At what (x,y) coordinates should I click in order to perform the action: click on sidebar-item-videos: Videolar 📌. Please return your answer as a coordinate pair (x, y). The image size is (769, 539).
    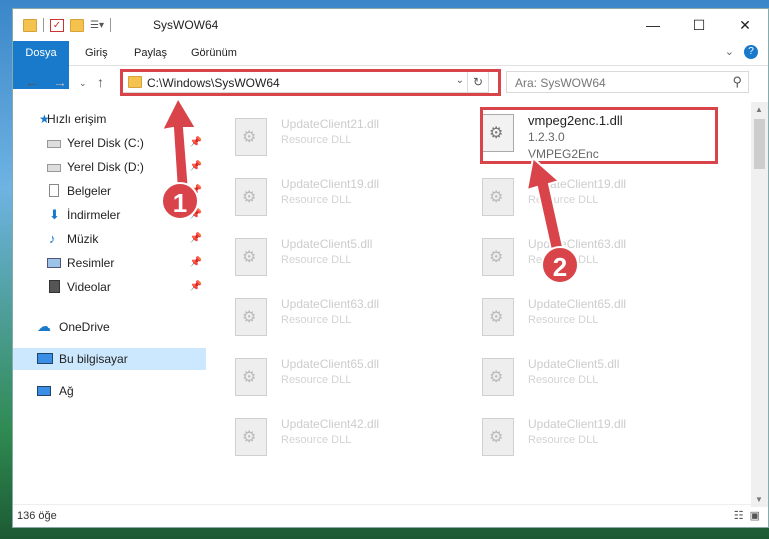
    Looking at the image, I should click on (109, 287).